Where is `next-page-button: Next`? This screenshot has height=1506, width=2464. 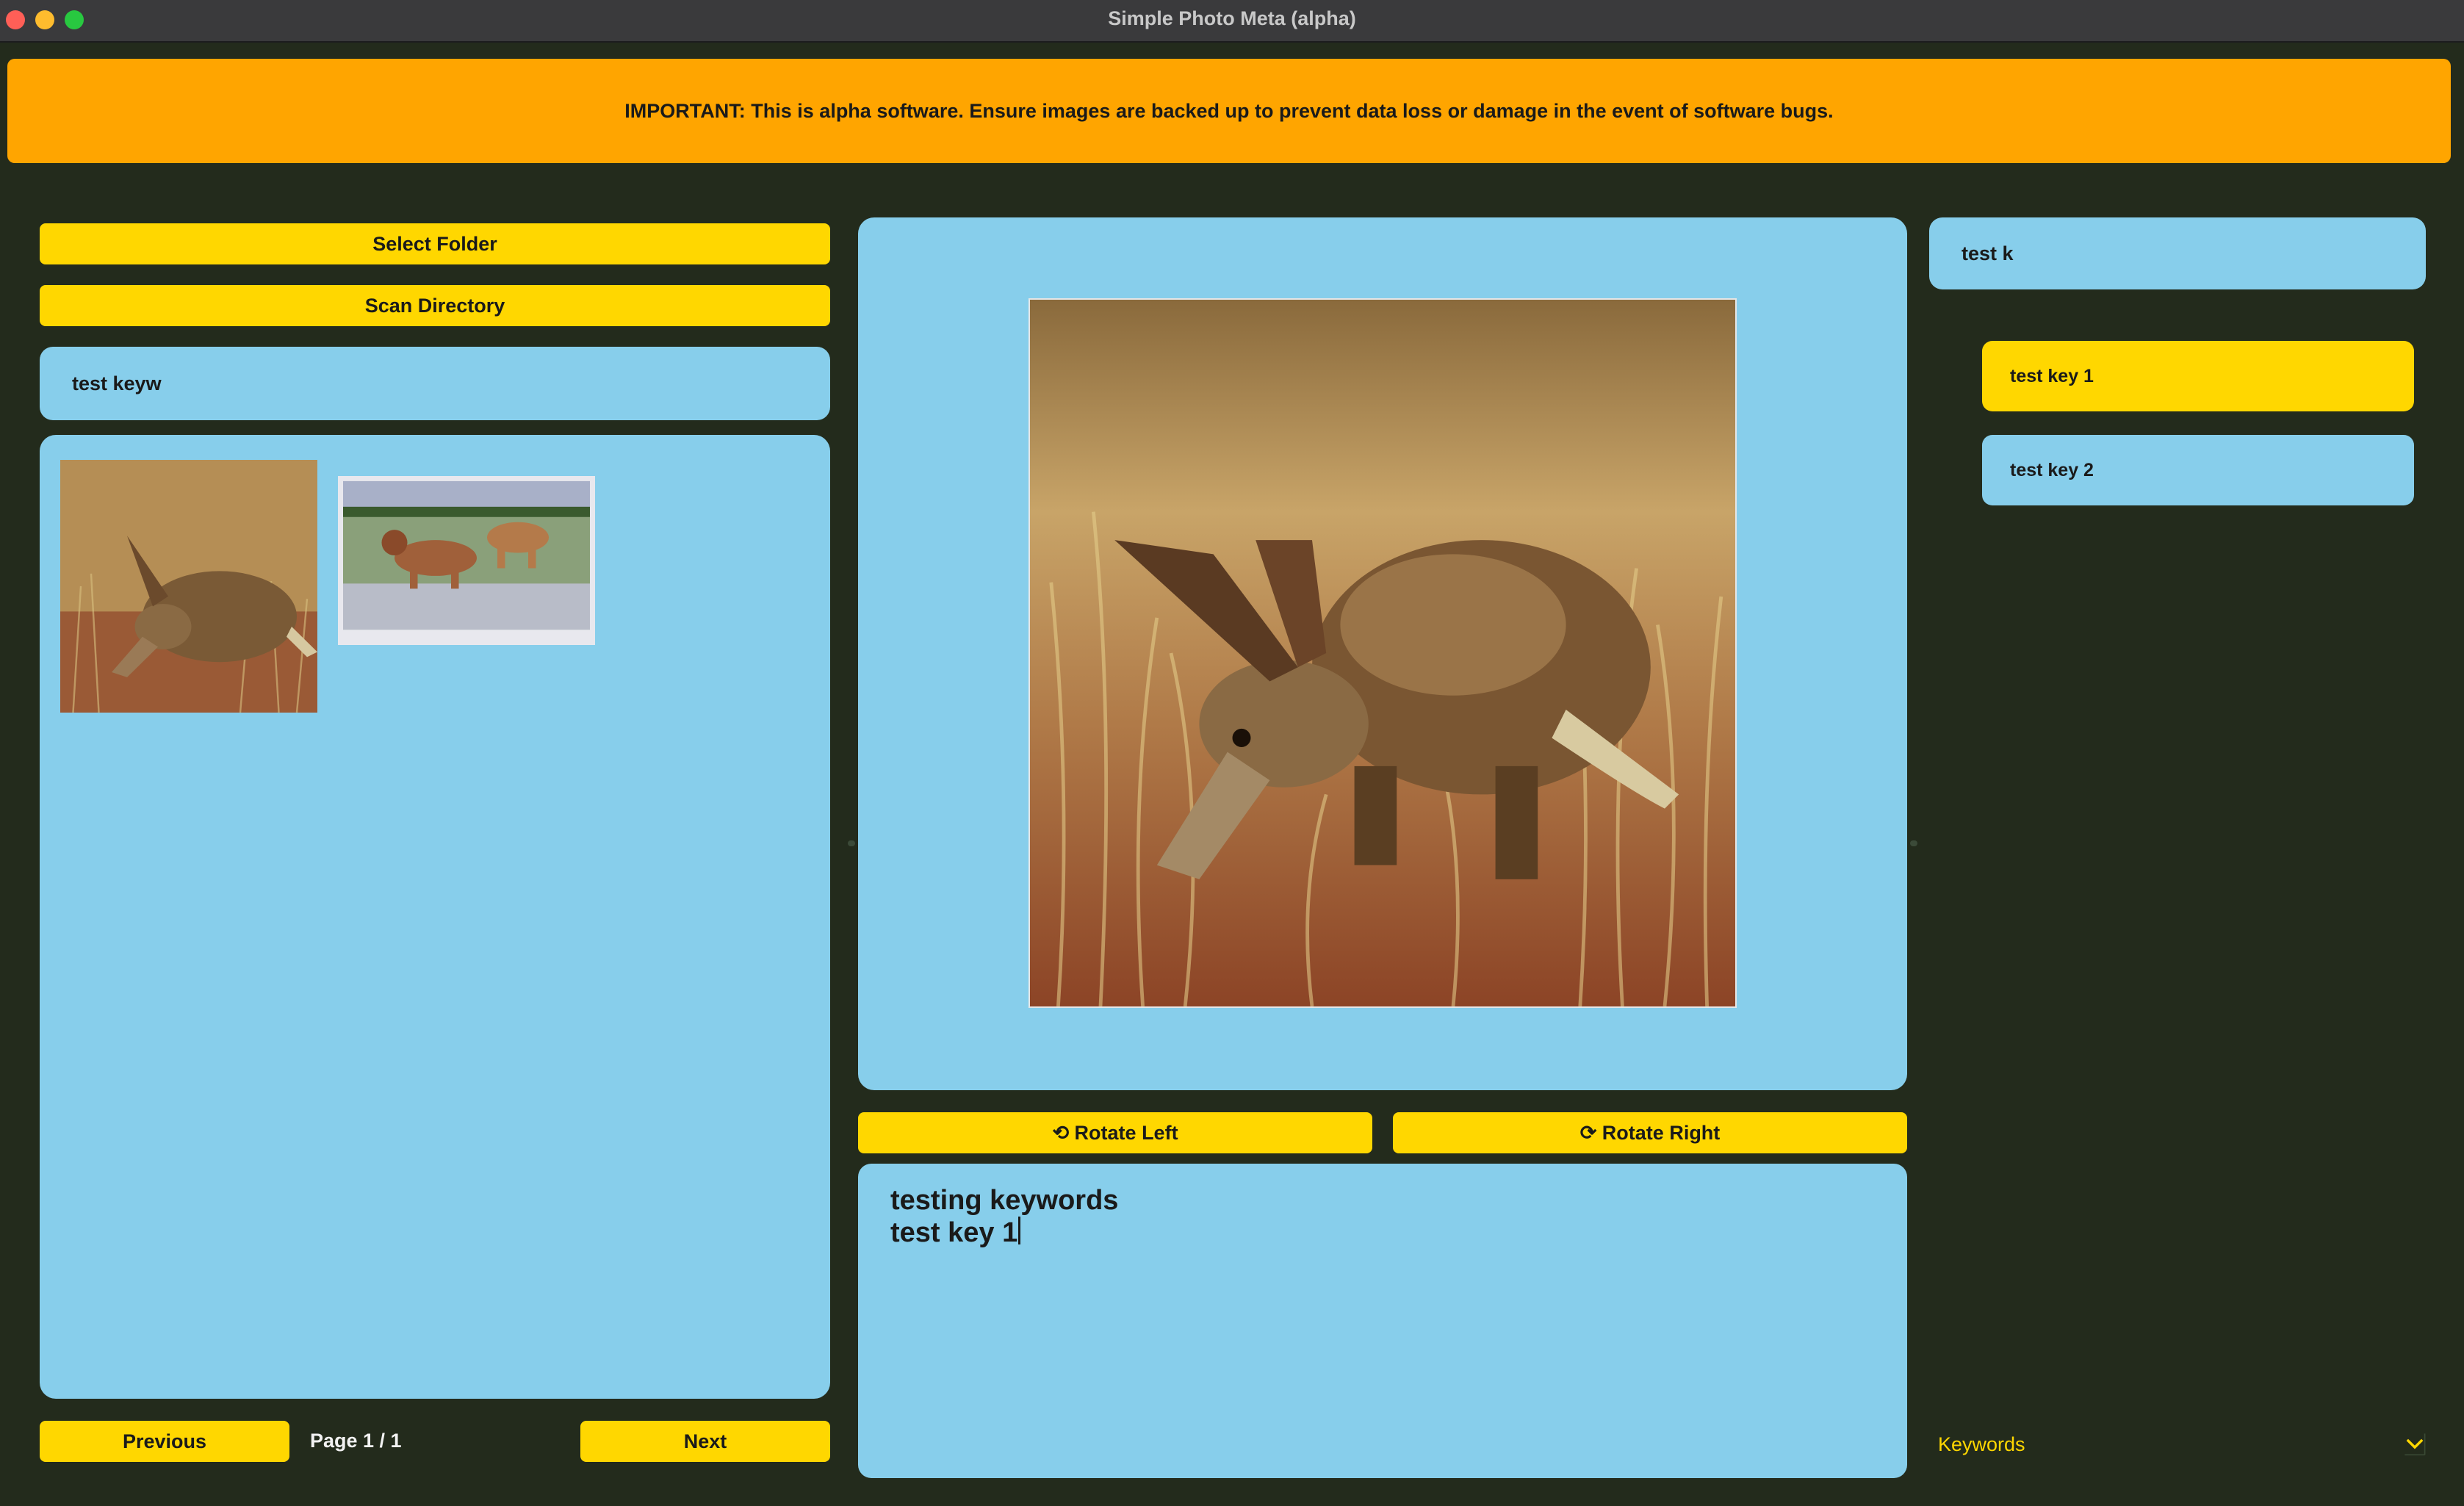 next-page-button: Next is located at coordinates (705, 1441).